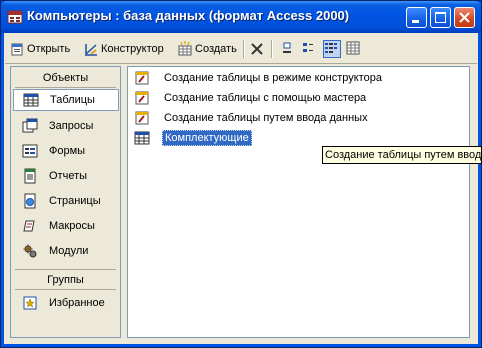  Describe the element at coordinates (30, 303) in the screenshot. I see `favorites-icon` at that location.